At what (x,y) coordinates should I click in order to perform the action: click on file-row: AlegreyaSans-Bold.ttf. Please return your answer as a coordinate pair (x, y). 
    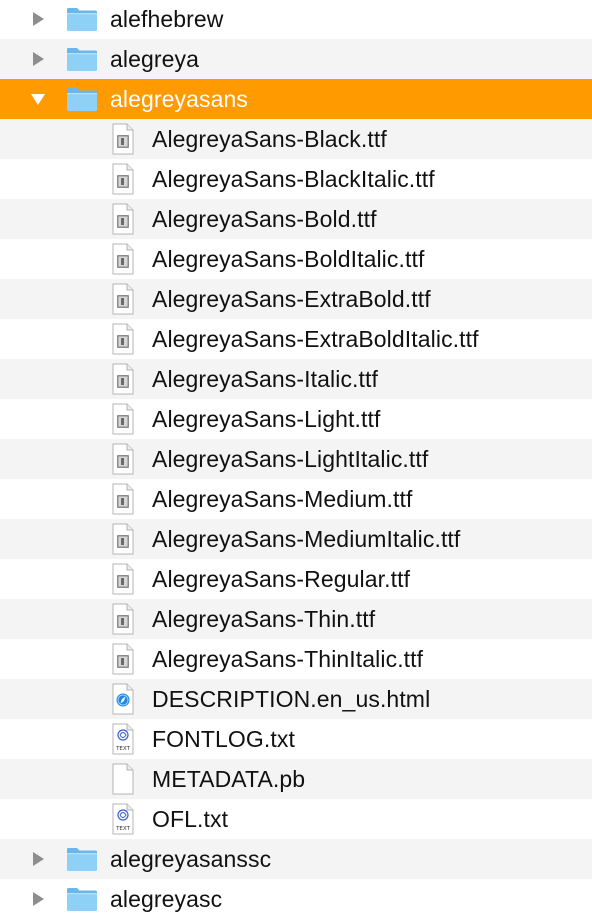
    Looking at the image, I should click on (296, 219).